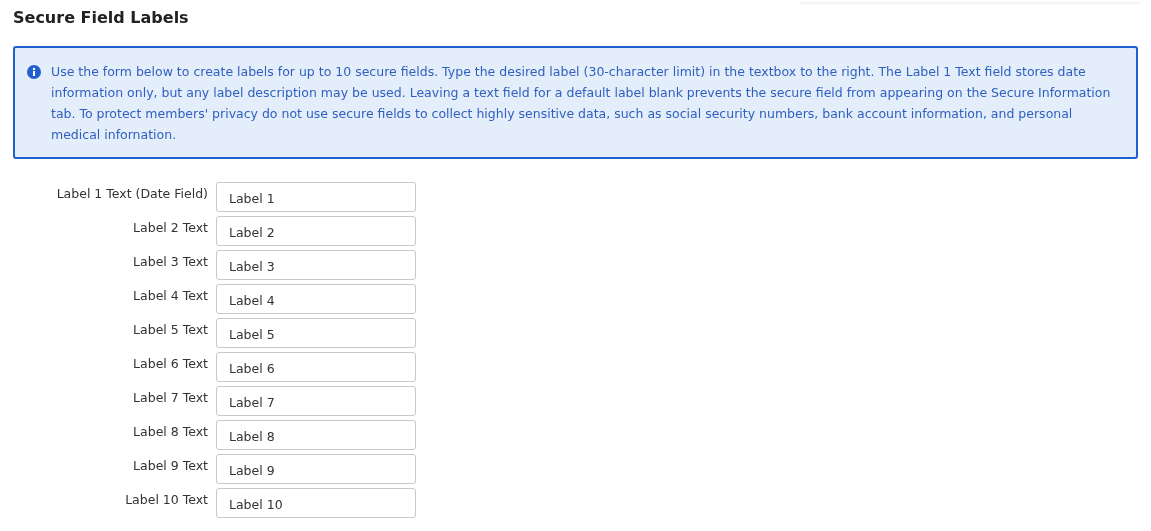  Describe the element at coordinates (170, 330) in the screenshot. I see `field-label: Label 5 Text` at that location.